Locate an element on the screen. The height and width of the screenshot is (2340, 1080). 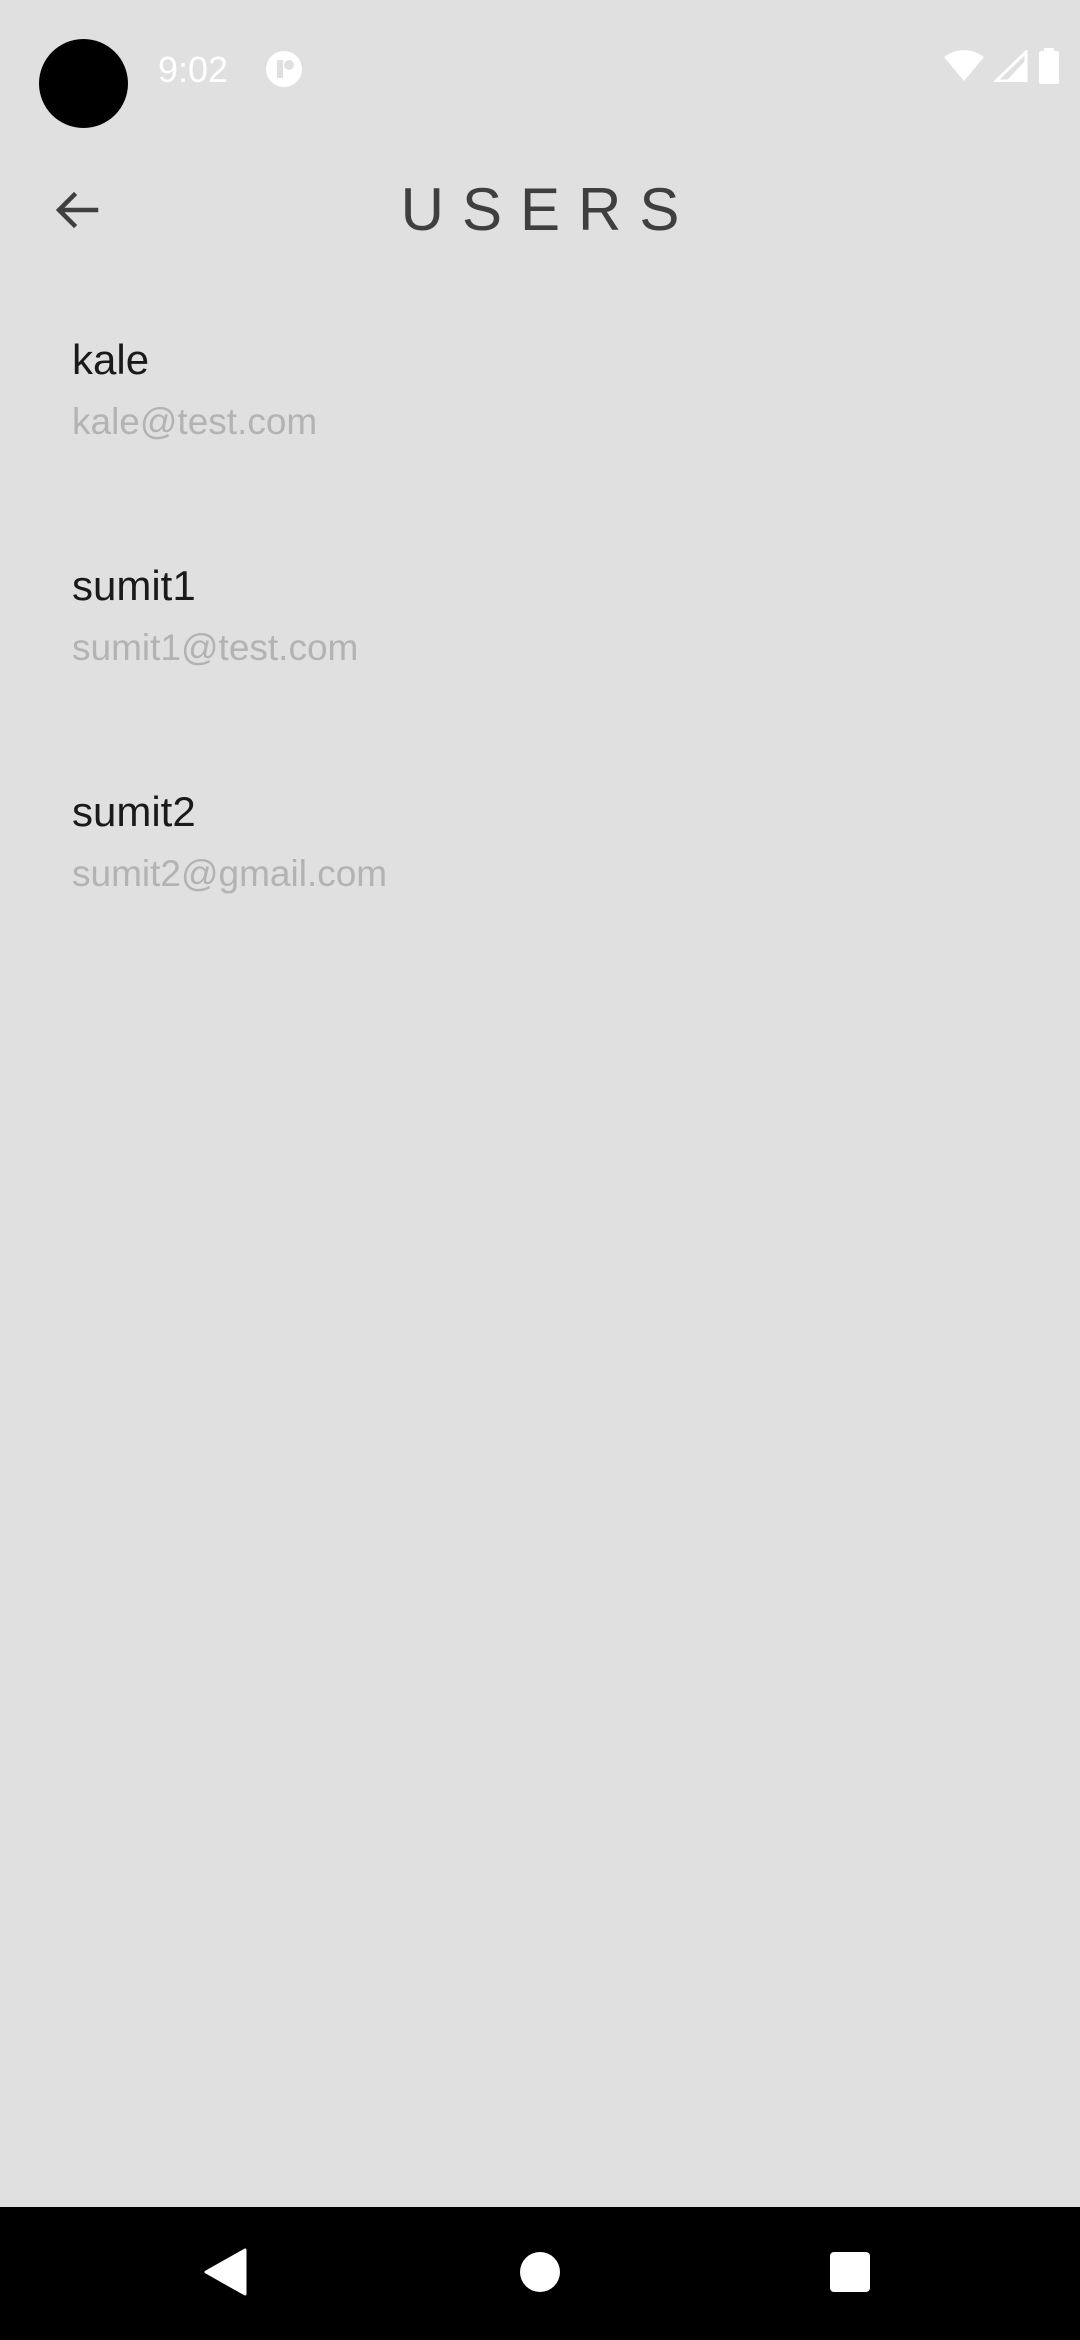
user-name: kale is located at coordinates (111, 359).